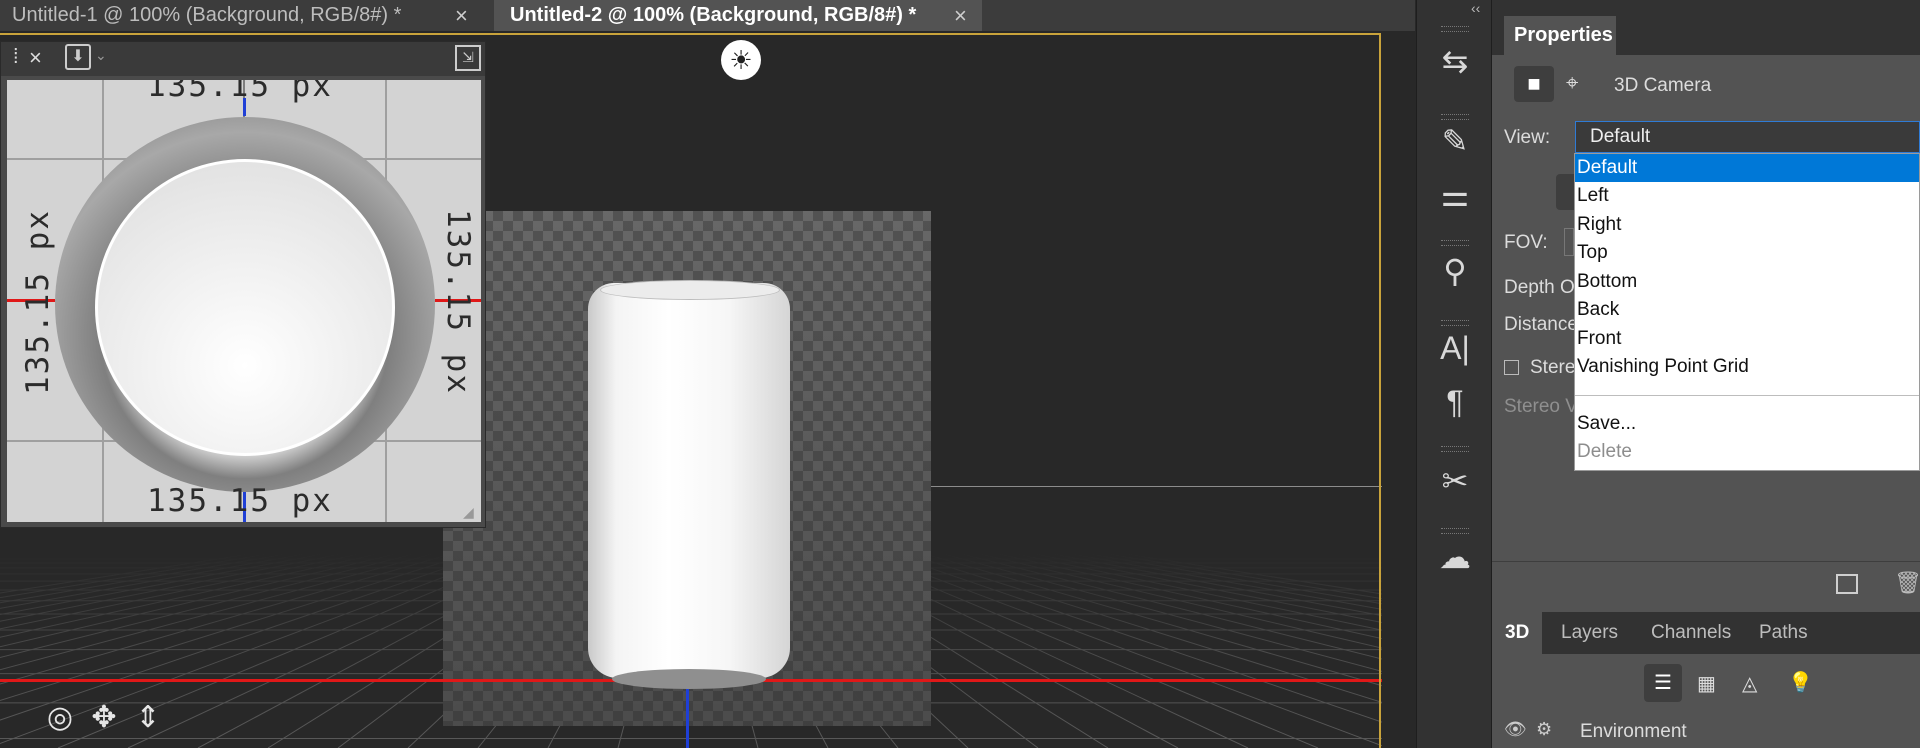  Describe the element at coordinates (1534, 84) in the screenshot. I see `camera-icon: ■` at that location.